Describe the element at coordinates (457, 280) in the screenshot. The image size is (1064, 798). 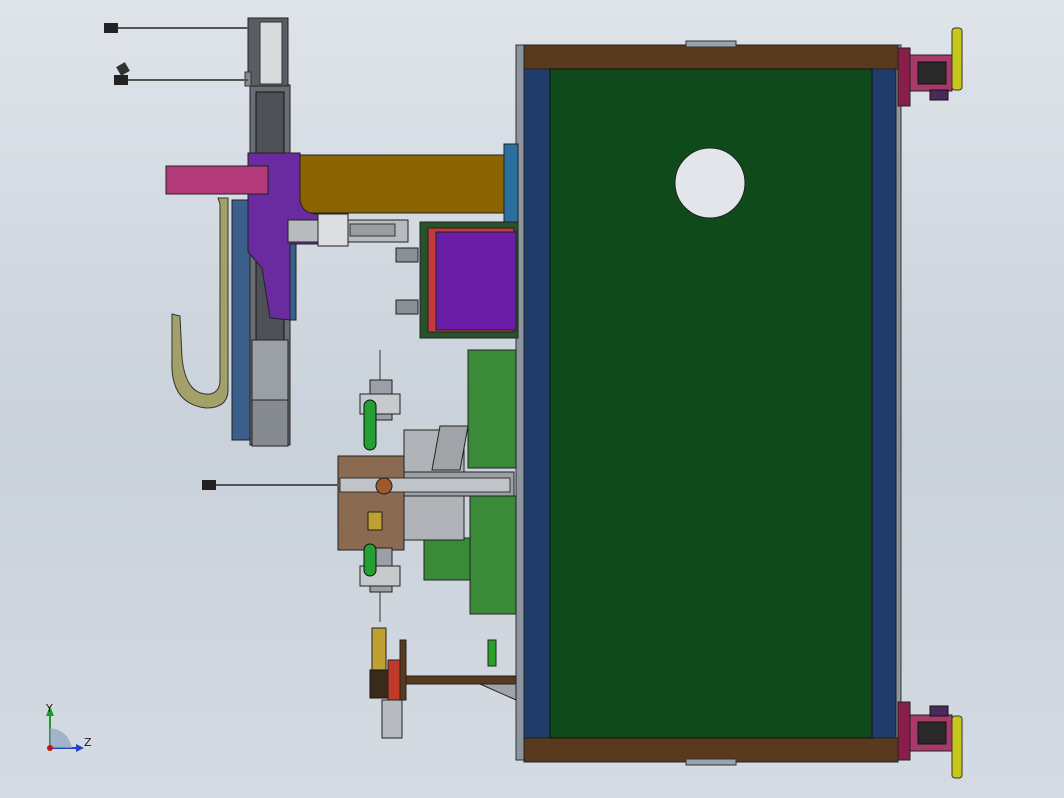
I see `gripper-box` at that location.